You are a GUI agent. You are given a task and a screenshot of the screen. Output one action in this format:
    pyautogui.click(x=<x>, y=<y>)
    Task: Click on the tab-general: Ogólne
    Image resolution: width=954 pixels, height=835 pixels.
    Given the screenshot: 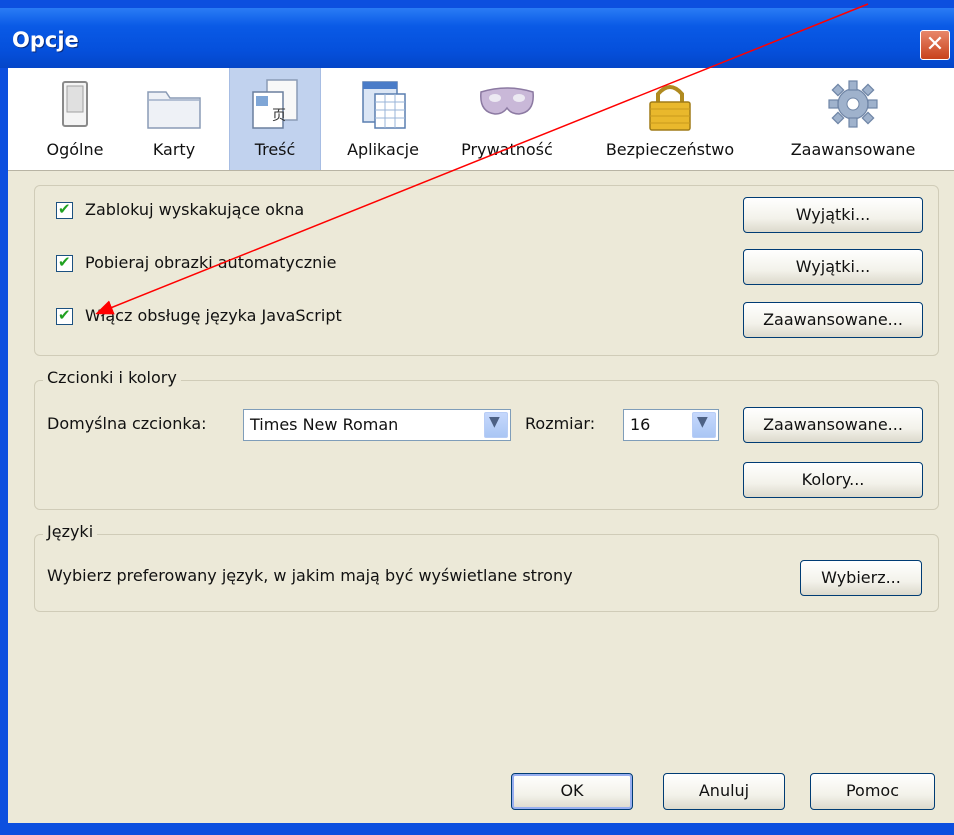 What is the action you would take?
    pyautogui.click(x=75, y=119)
    